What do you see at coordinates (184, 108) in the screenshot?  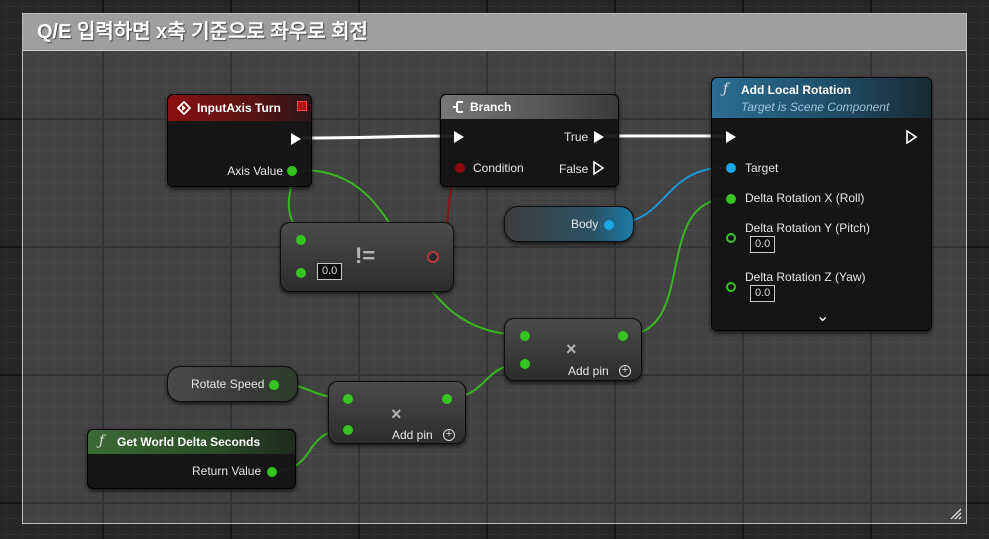 I see `event-diamond-icon` at bounding box center [184, 108].